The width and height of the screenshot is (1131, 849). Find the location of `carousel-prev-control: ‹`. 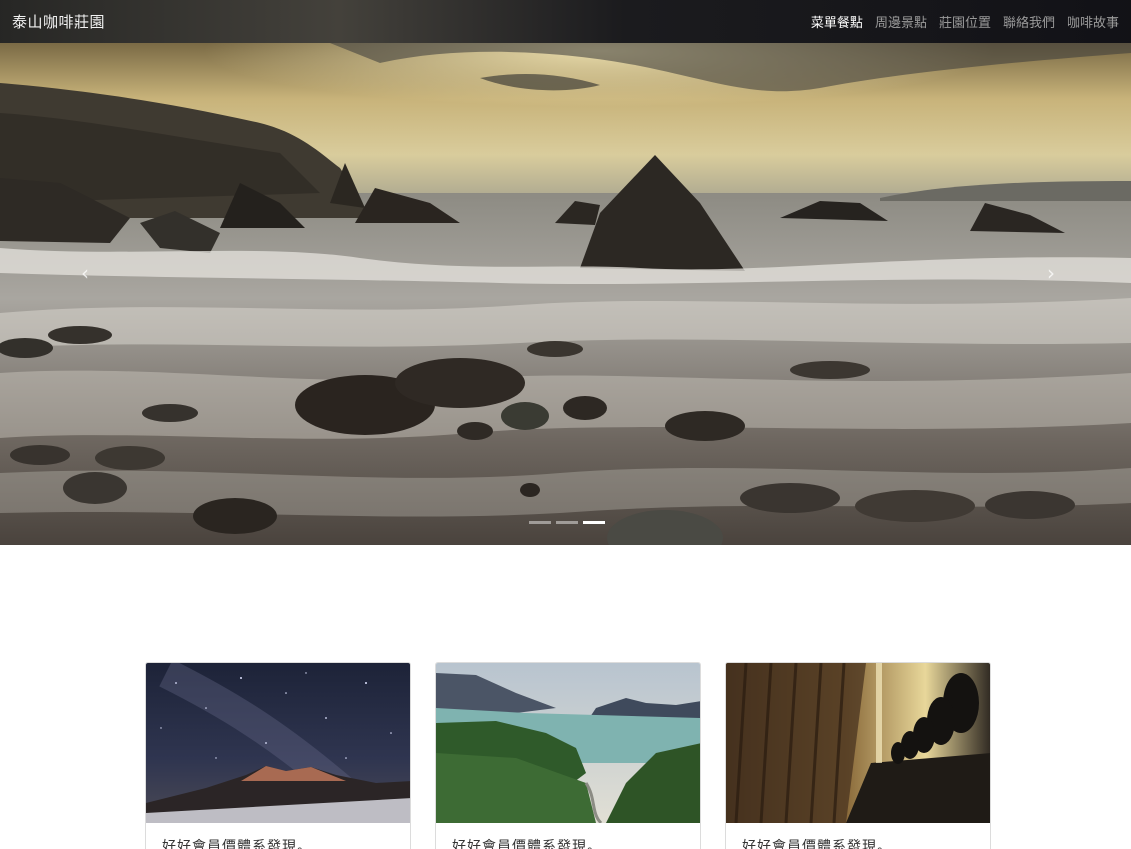

carousel-prev-control: ‹ is located at coordinates (85, 273).